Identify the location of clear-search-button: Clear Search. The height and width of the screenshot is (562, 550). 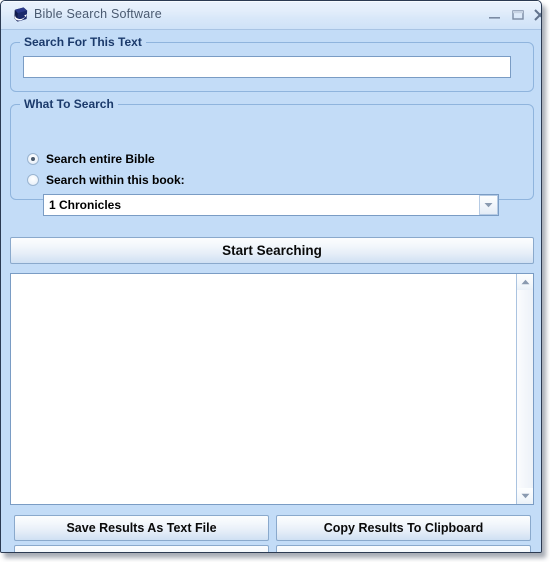
(141, 548).